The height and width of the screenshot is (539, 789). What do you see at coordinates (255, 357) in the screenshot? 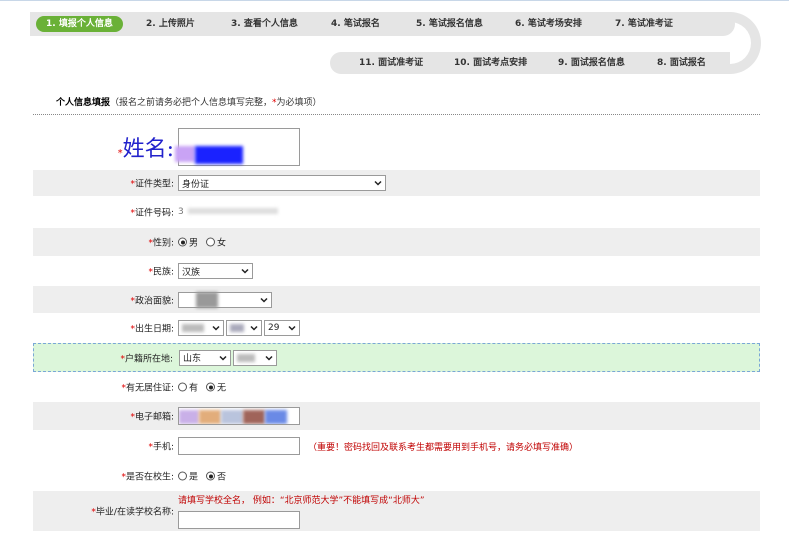
I see `hukou-city-select` at bounding box center [255, 357].